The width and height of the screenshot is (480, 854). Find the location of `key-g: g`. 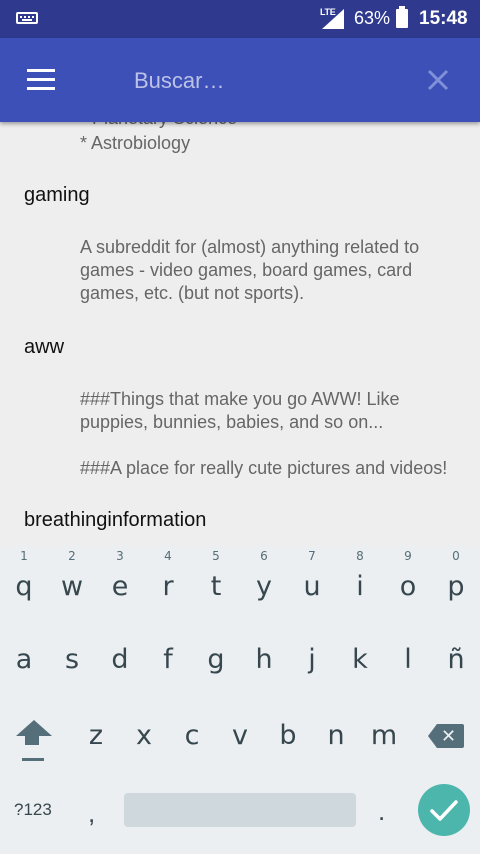

key-g: g is located at coordinates (216, 659).